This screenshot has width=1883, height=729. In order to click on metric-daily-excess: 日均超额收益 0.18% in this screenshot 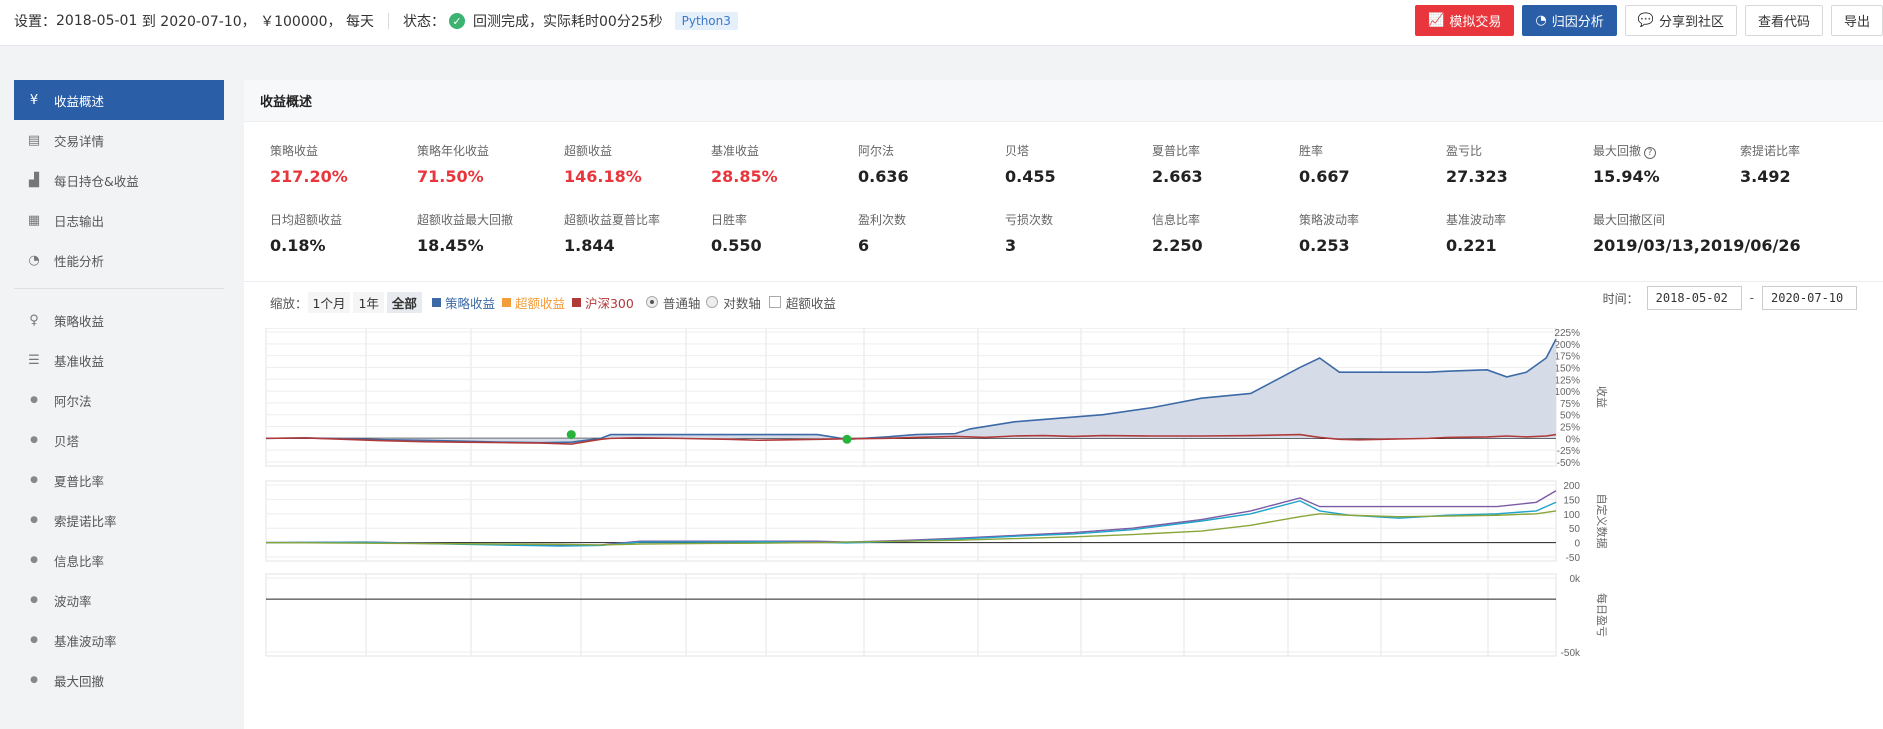, I will do `click(340, 233)`.